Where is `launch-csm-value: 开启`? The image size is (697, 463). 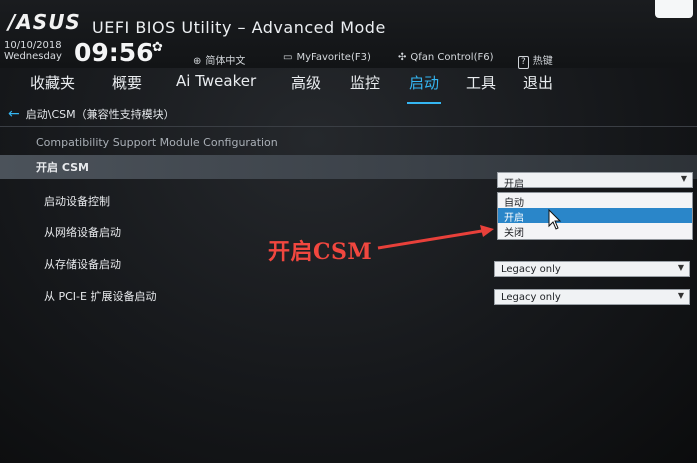 launch-csm-value: 开启 is located at coordinates (514, 184).